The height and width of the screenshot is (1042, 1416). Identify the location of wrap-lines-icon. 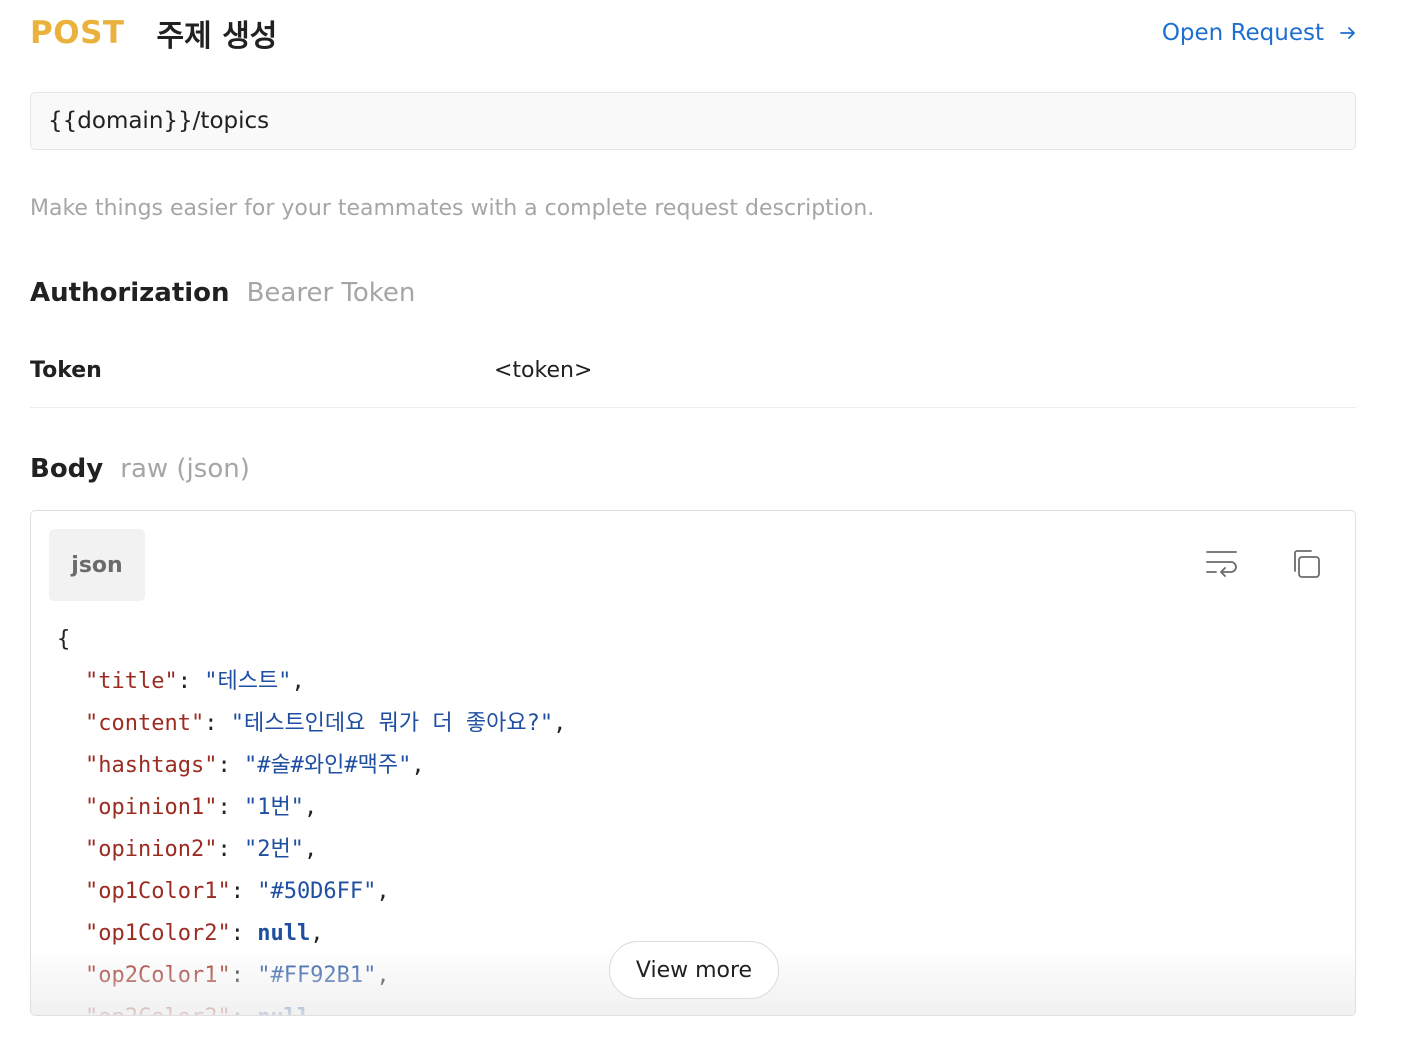
(1222, 564).